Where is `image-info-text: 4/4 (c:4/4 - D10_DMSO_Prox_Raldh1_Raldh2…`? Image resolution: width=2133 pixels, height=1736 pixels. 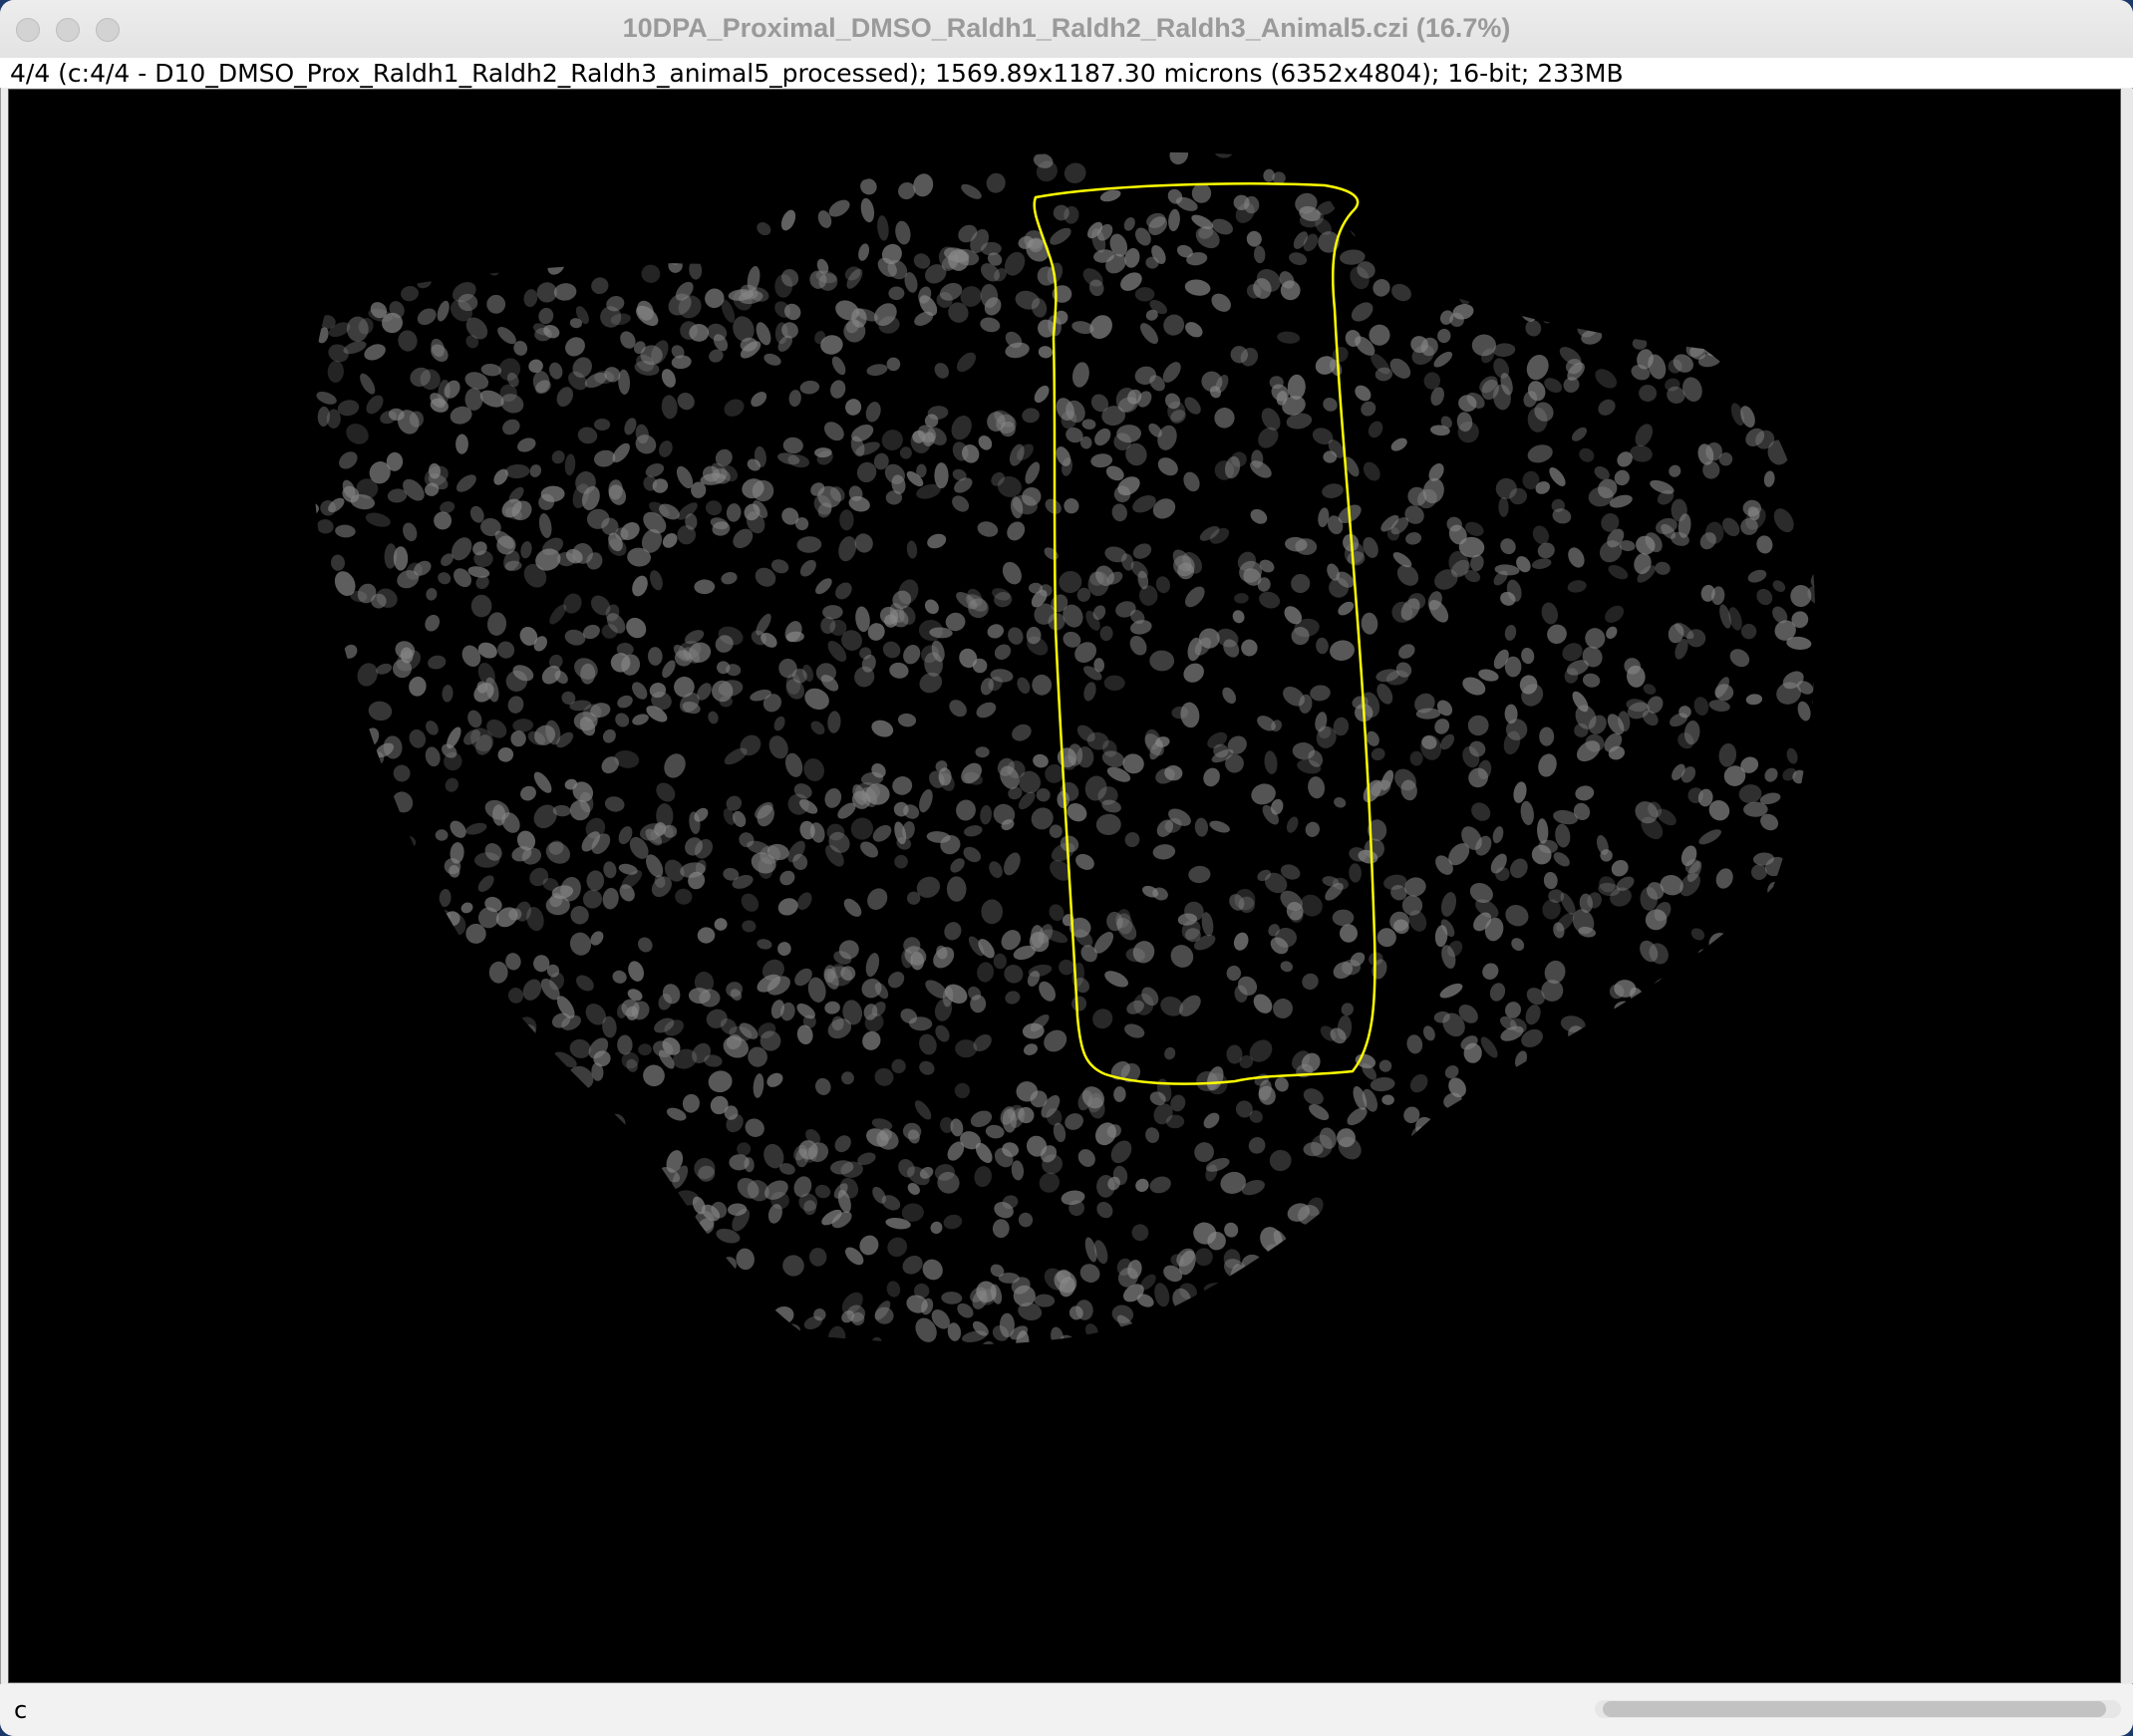
image-info-text: 4/4 (c:4/4 - D10_DMSO_Prox_Raldh1_Raldh2… is located at coordinates (817, 73).